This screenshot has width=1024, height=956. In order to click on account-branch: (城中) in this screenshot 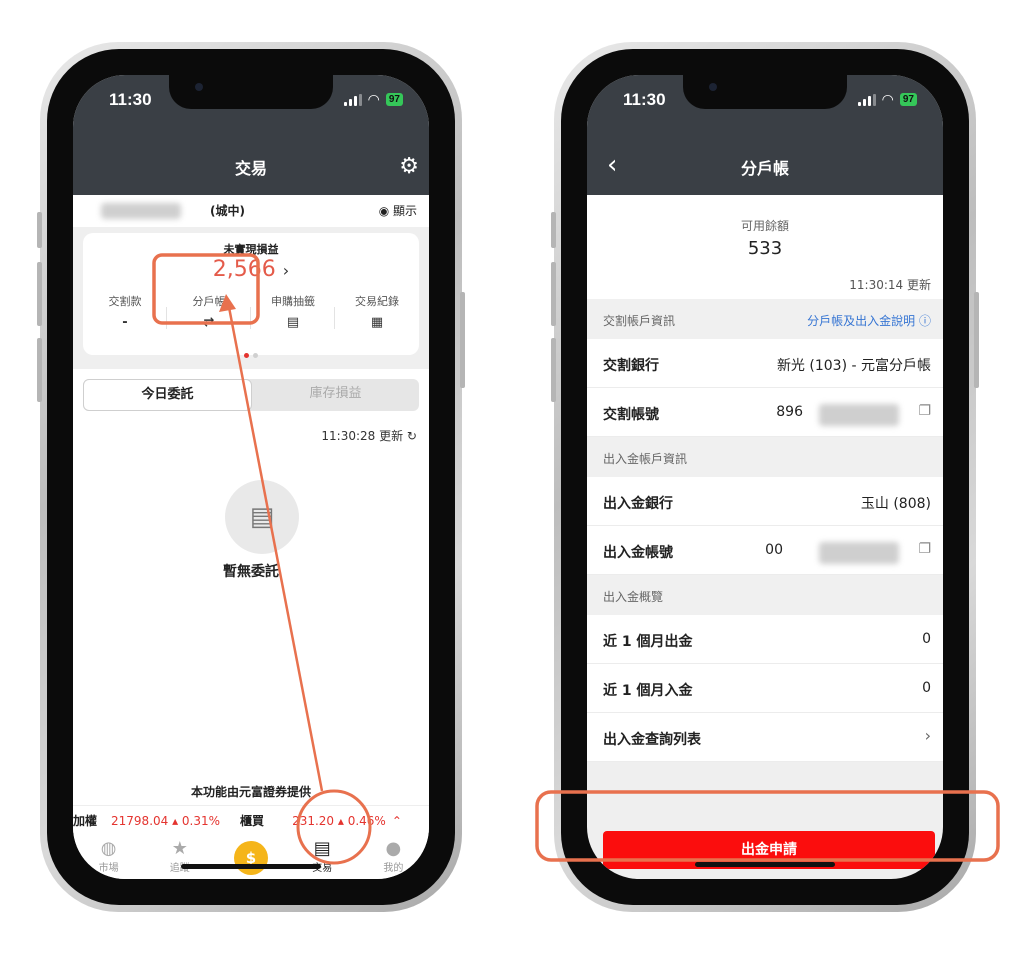, I will do `click(227, 211)`.